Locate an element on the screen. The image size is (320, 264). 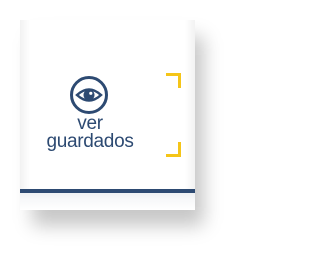
eye-icon is located at coordinates (89, 95).